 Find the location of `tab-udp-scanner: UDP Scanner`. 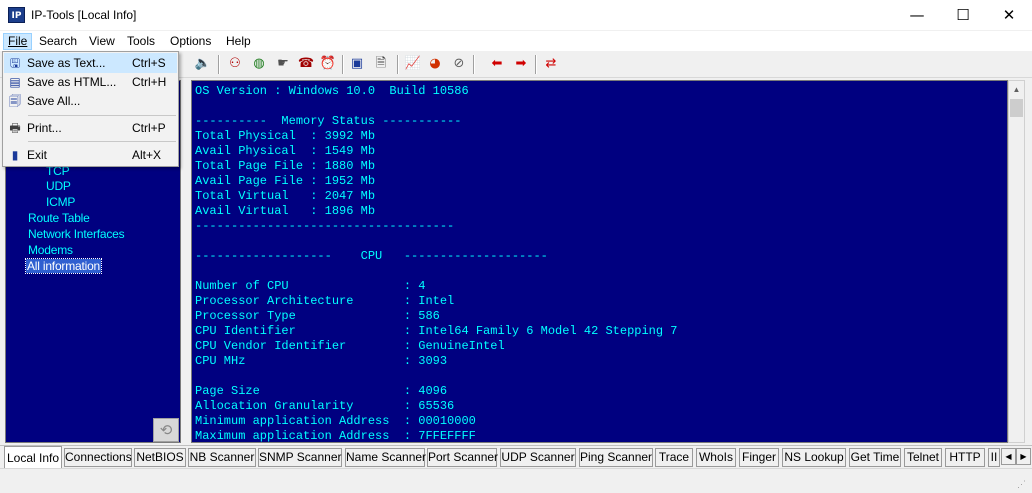

tab-udp-scanner: UDP Scanner is located at coordinates (538, 457).